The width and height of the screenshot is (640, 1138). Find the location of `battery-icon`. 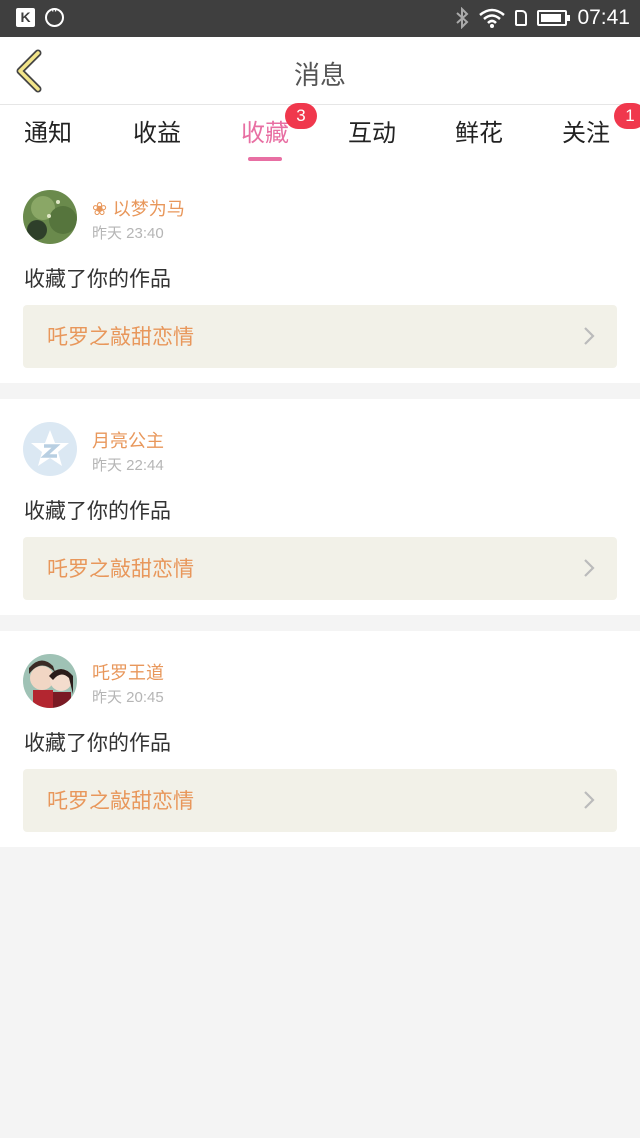

battery-icon is located at coordinates (554, 18).